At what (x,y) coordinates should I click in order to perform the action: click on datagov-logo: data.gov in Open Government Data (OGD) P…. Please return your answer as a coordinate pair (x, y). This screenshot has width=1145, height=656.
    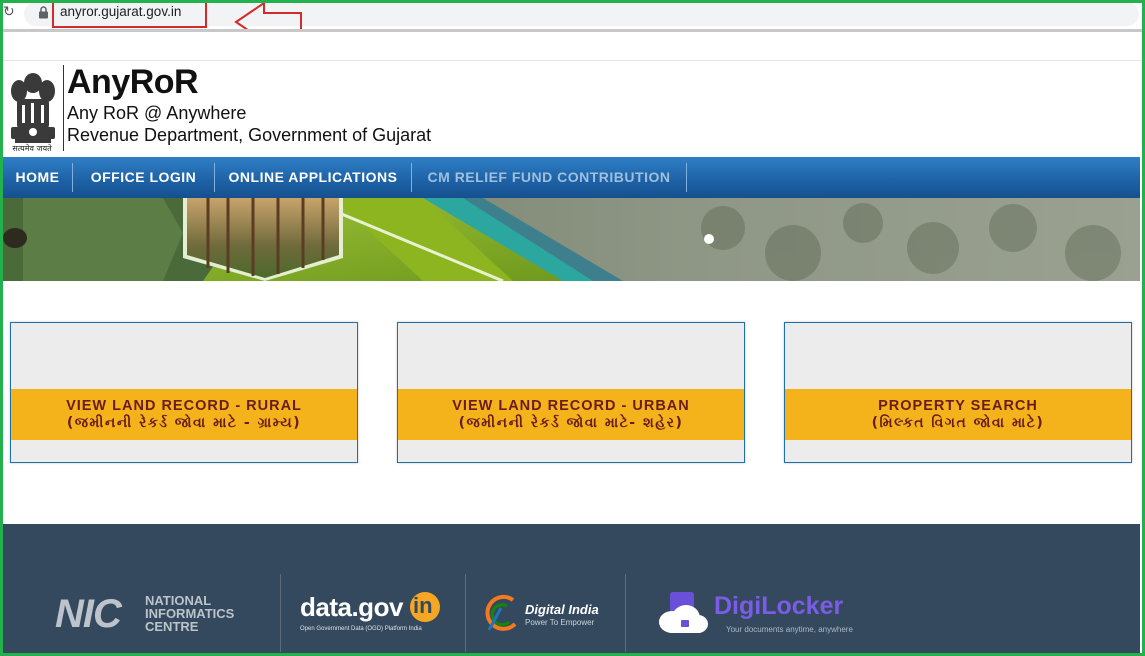
    Looking at the image, I should click on (375, 614).